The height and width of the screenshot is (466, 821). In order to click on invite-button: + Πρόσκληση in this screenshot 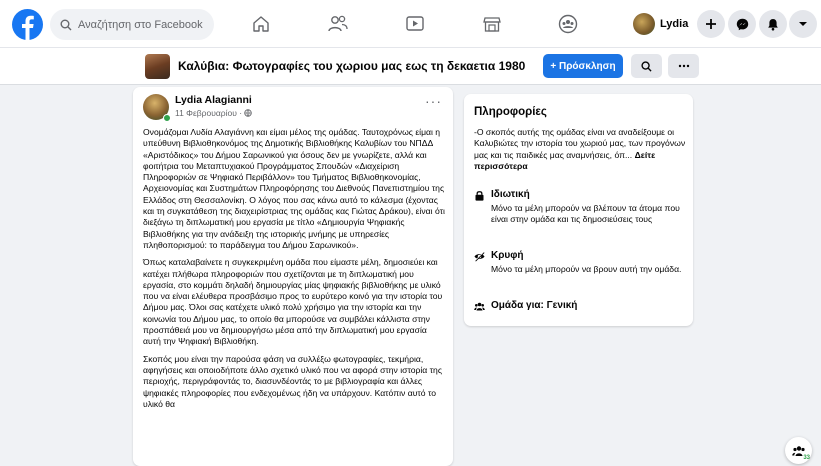, I will do `click(583, 66)`.